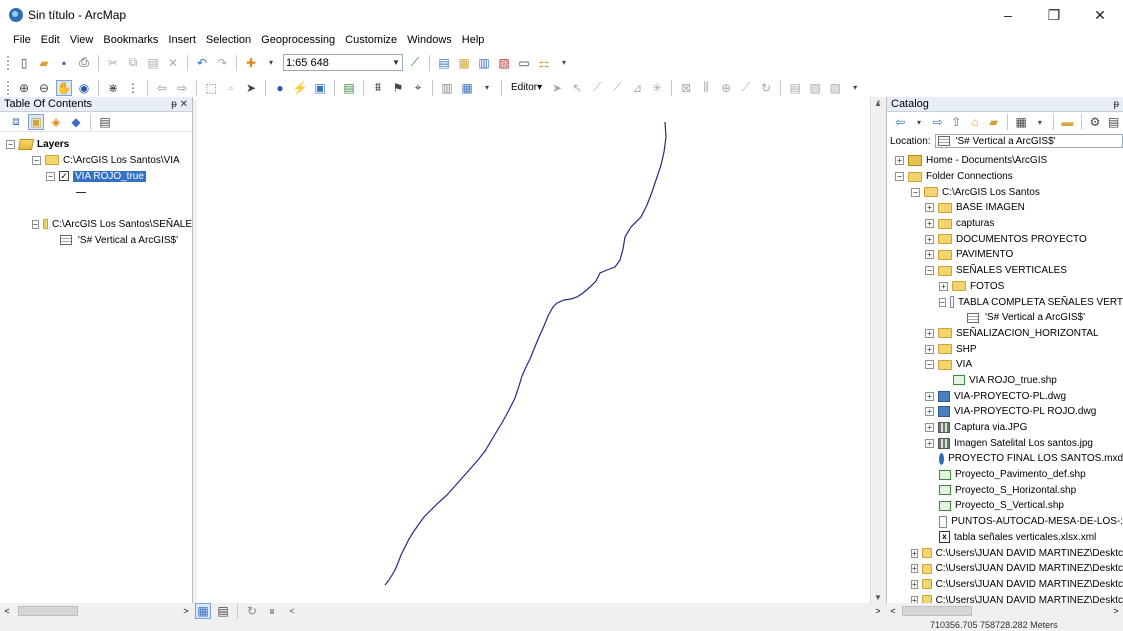  What do you see at coordinates (50, 40) in the screenshot?
I see `menu-edit: Edit` at bounding box center [50, 40].